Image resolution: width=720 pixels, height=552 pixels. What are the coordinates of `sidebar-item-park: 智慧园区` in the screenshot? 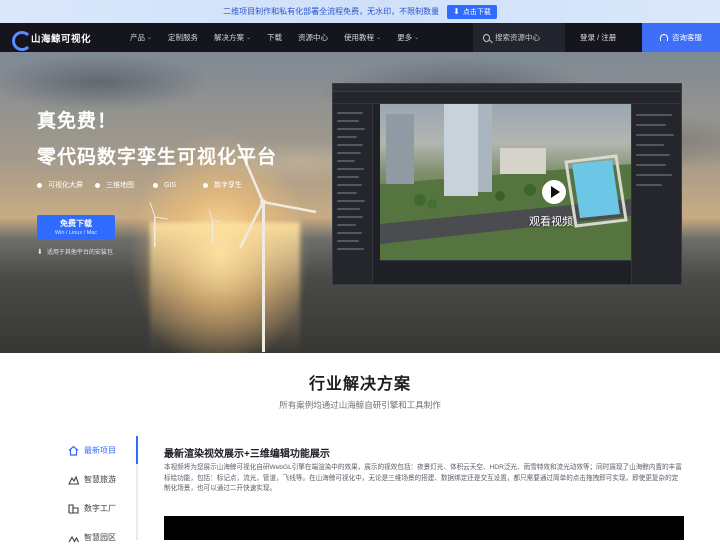 It's located at (103, 537).